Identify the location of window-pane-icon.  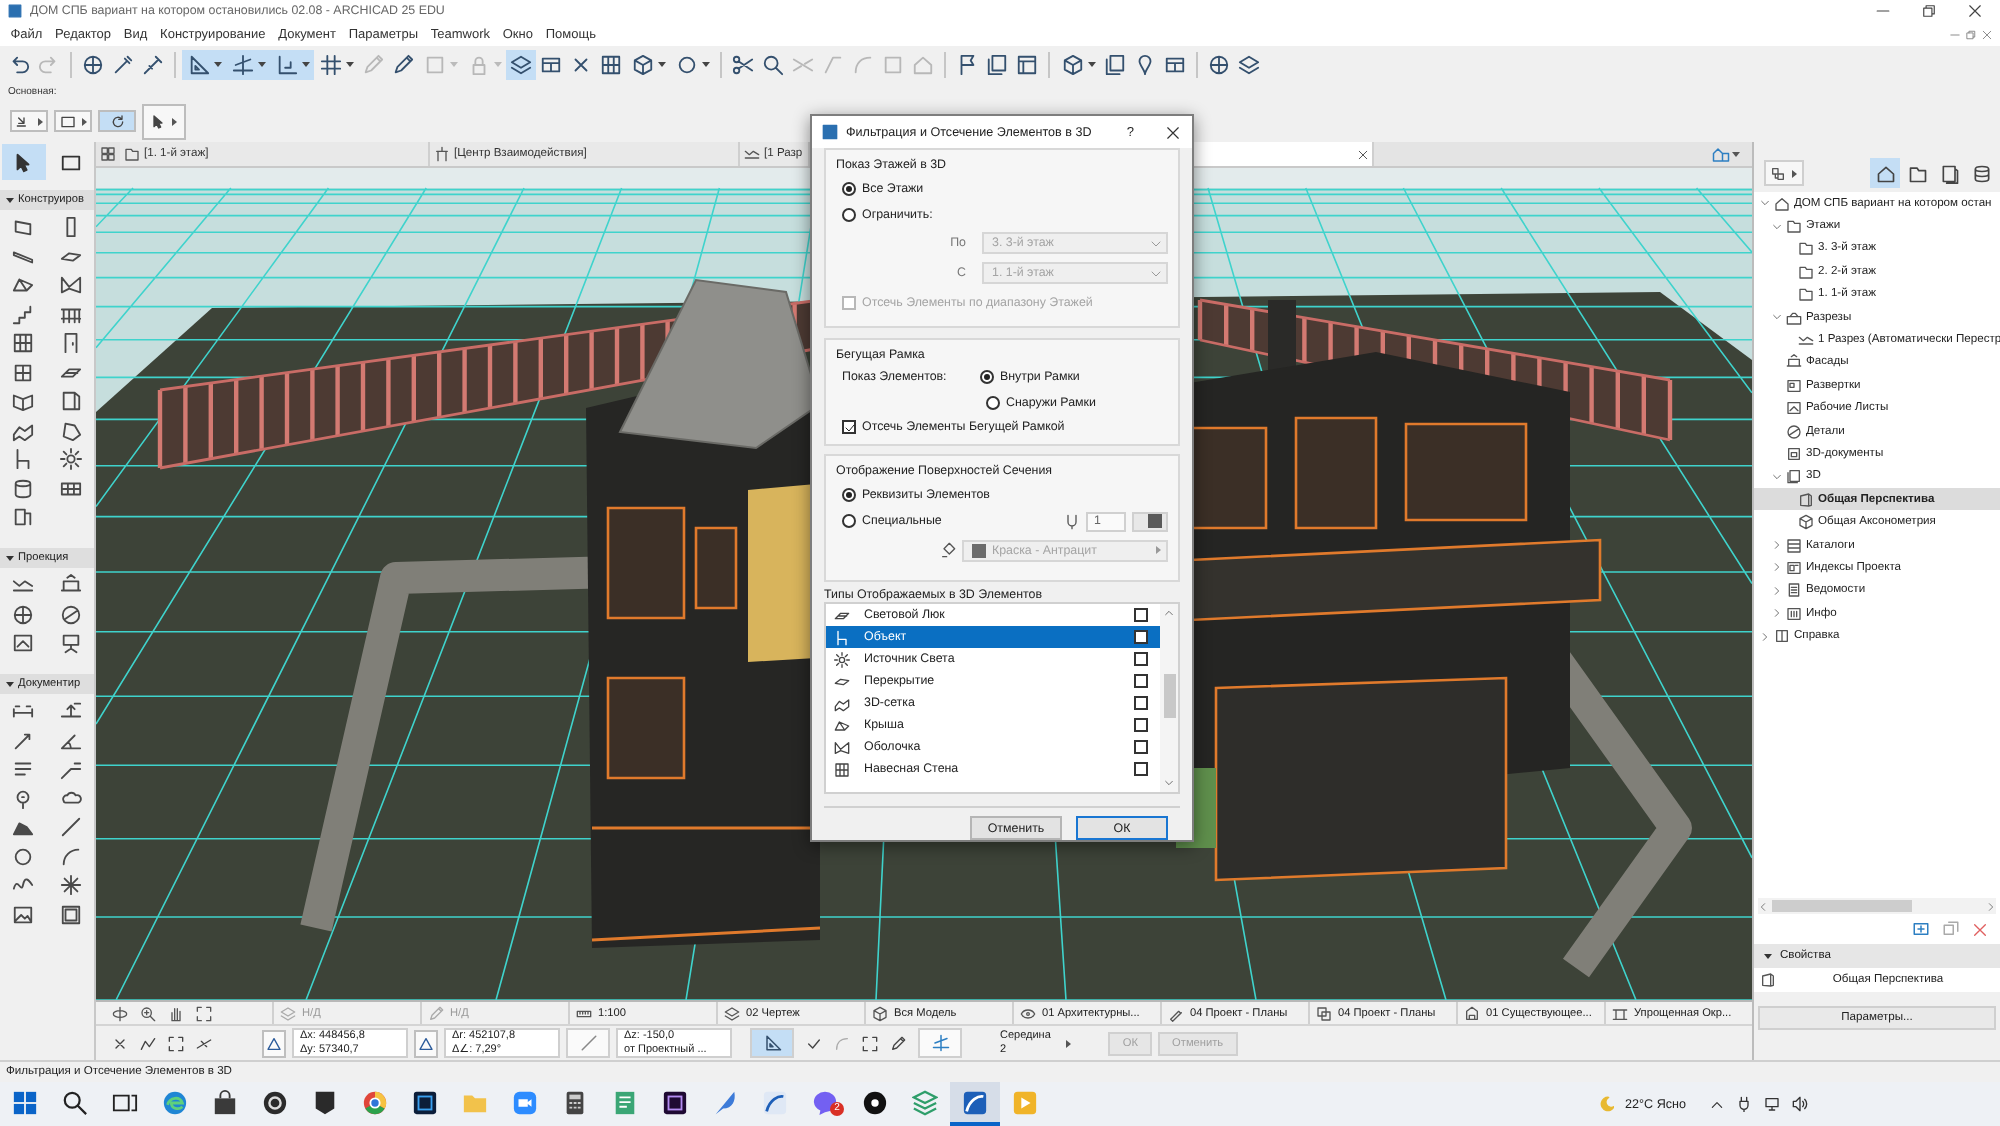
(23, 372).